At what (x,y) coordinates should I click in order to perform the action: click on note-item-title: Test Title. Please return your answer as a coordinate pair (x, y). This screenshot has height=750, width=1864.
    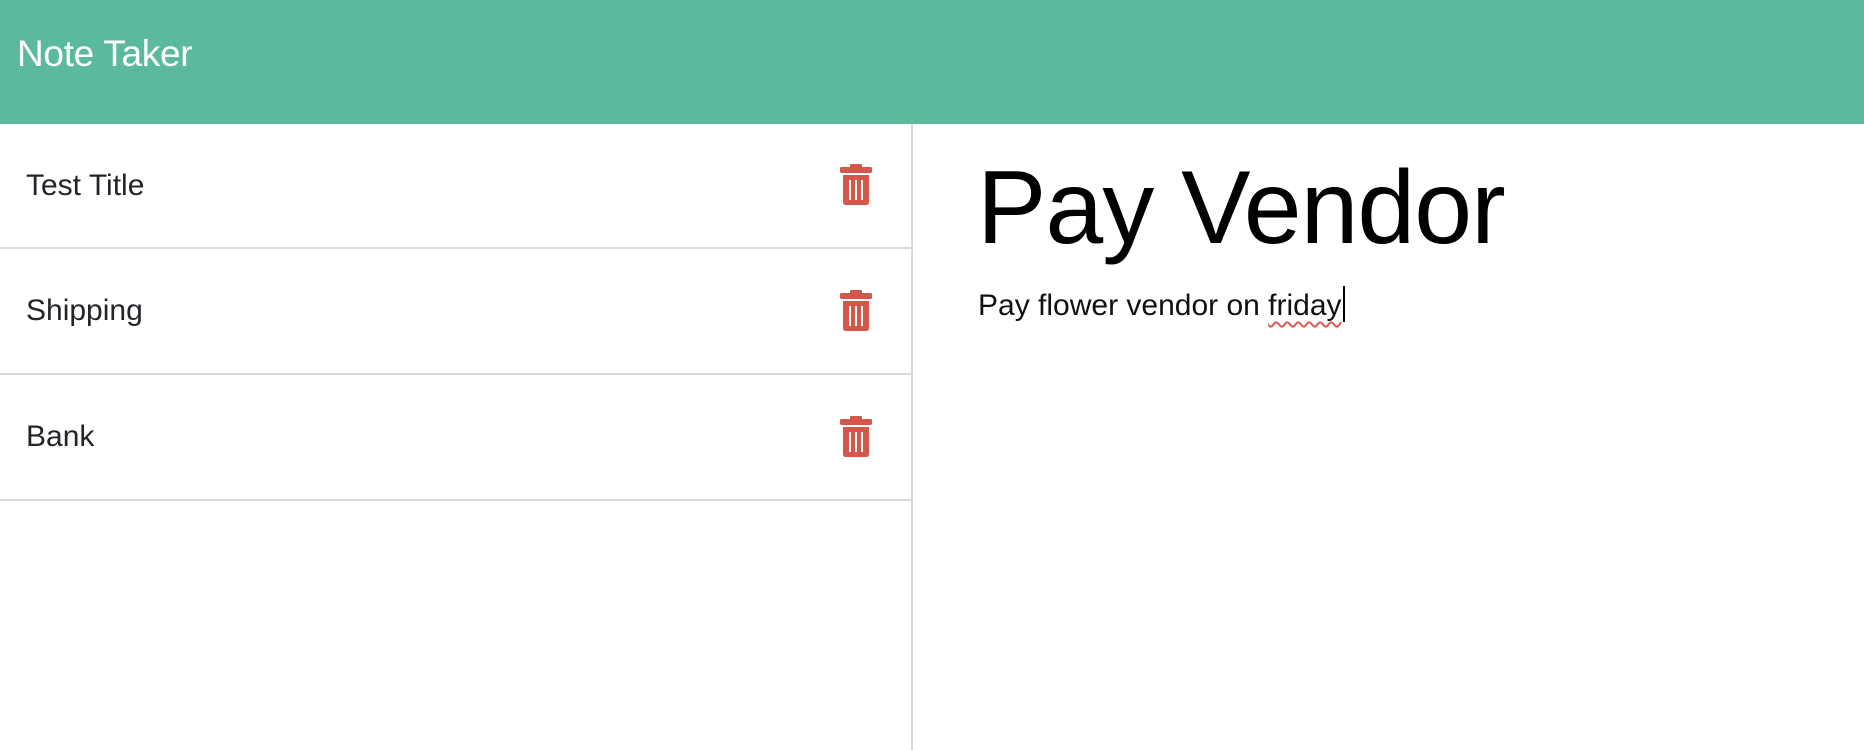
    Looking at the image, I should click on (85, 185).